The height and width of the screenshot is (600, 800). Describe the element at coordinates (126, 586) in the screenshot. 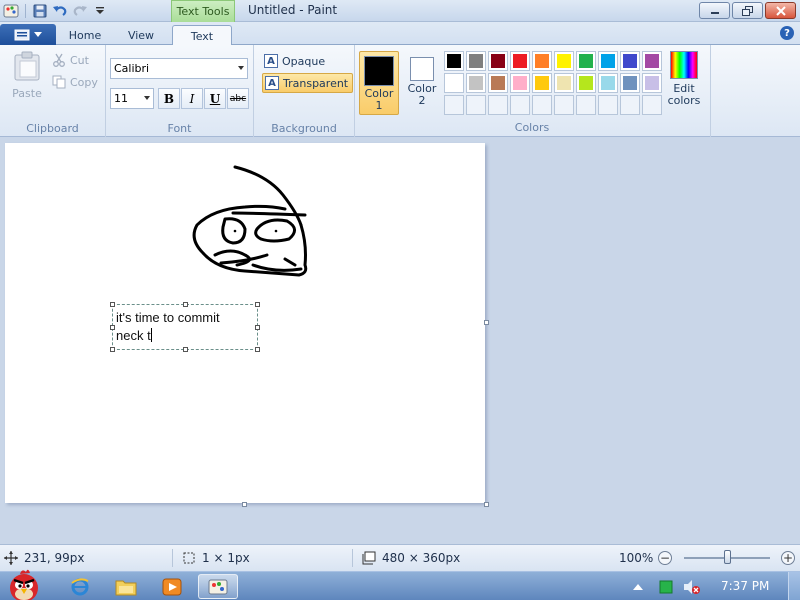

I see `file-explorer-icon` at that location.